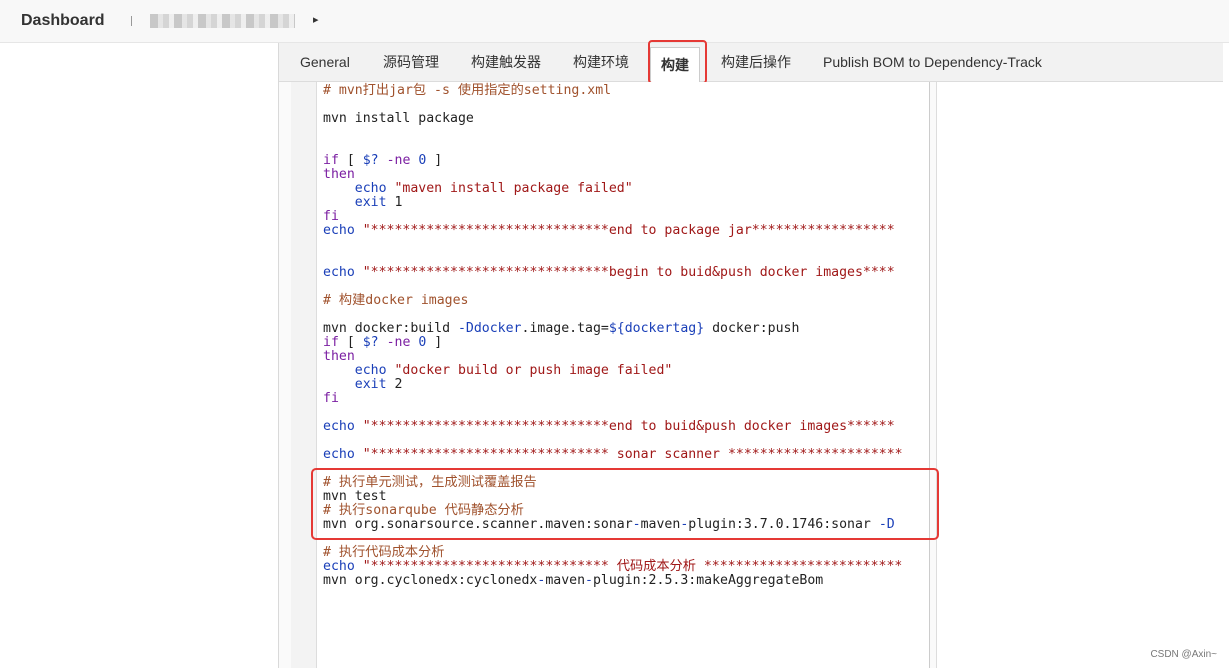 The width and height of the screenshot is (1229, 668). I want to click on tab-build-environment: 构建环境, so click(601, 62).